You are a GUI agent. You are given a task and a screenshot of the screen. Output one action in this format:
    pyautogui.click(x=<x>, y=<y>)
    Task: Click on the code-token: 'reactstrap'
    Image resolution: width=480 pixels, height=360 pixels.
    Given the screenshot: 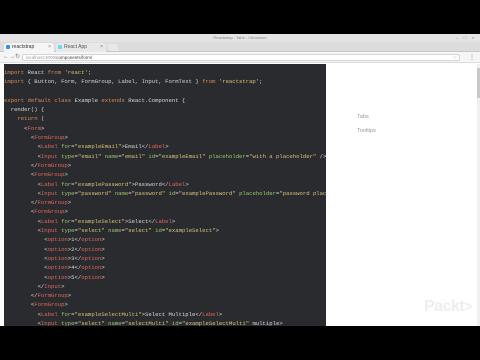 What is the action you would take?
    pyautogui.click(x=239, y=82)
    